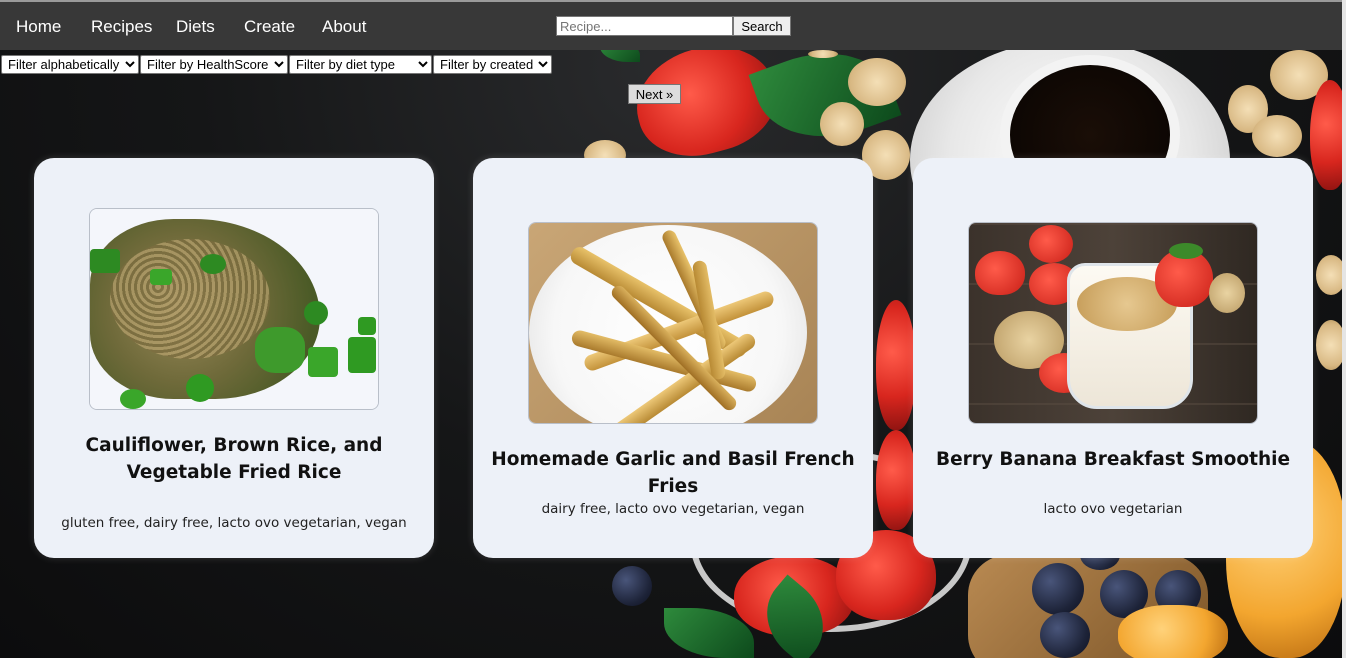 Image resolution: width=1346 pixels, height=658 pixels. I want to click on filter-diet-type-select: Filter by diet type, so click(360, 64).